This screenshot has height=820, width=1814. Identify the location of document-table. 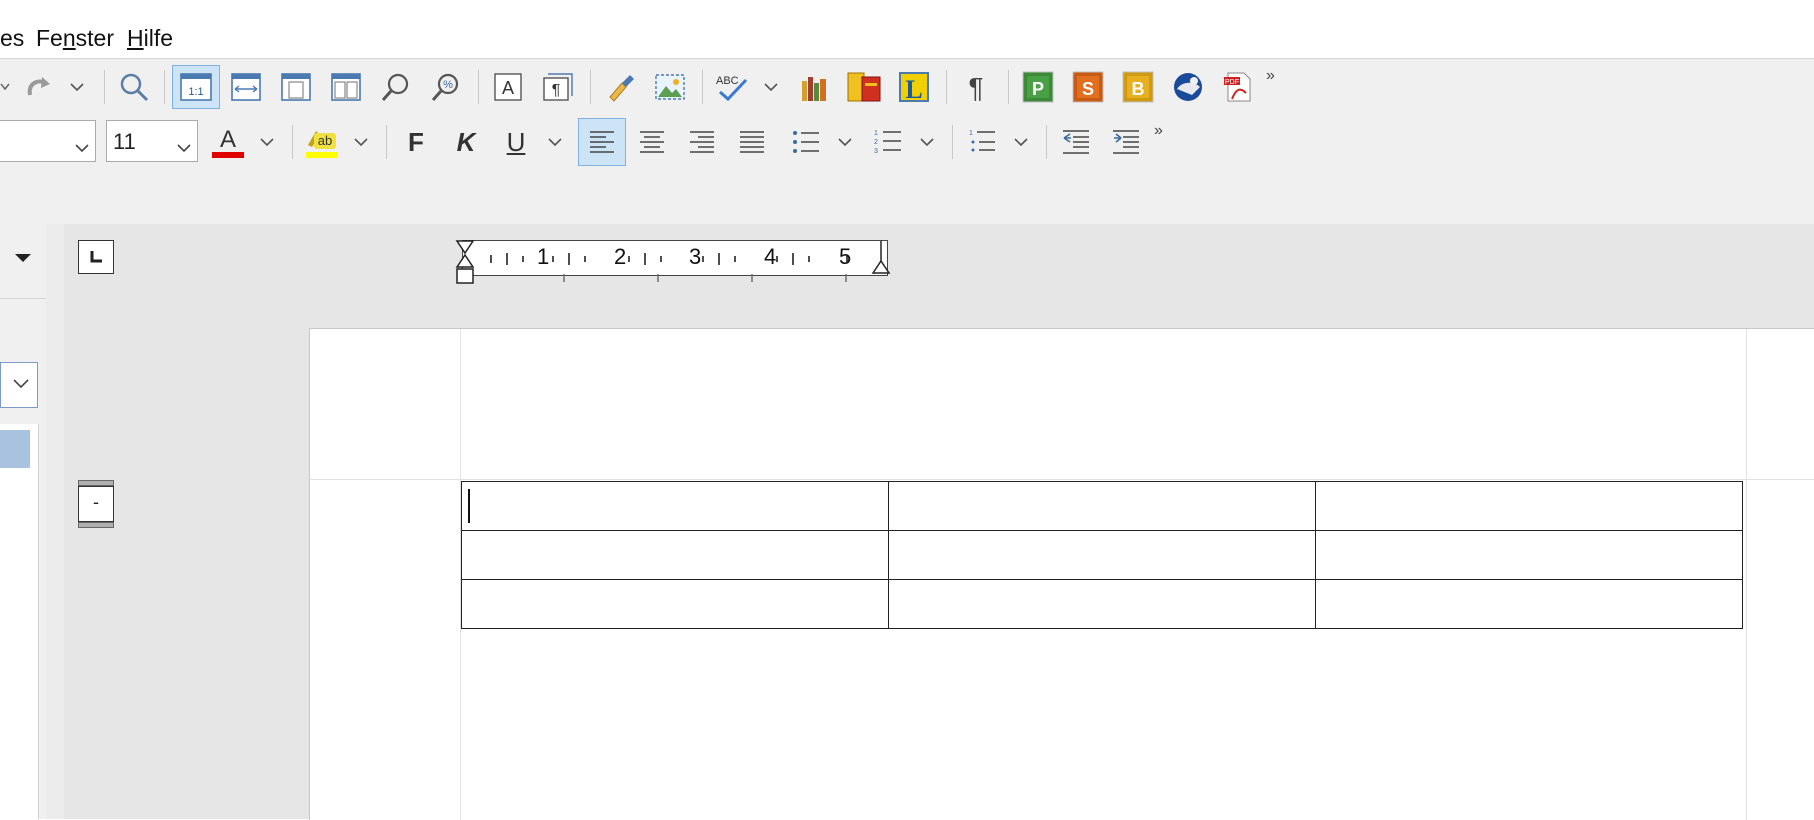
(1102, 555).